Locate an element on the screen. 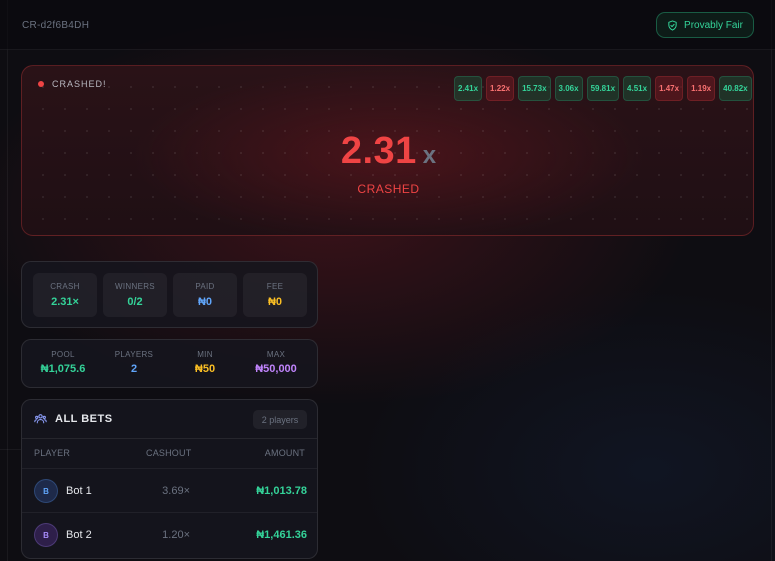 The height and width of the screenshot is (561, 775). bets-title: ALL BETS is located at coordinates (73, 418).